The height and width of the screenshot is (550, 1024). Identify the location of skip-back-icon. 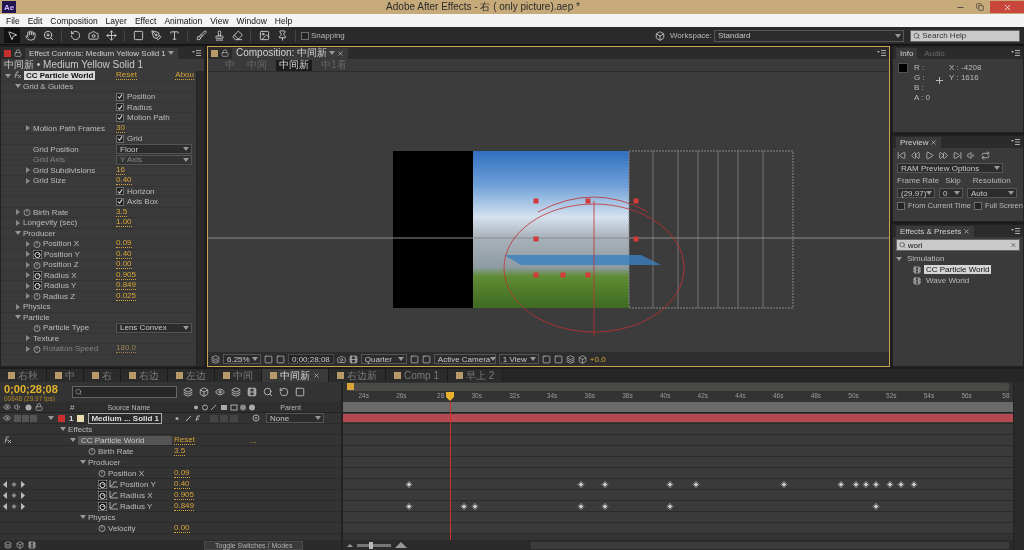
(901, 155).